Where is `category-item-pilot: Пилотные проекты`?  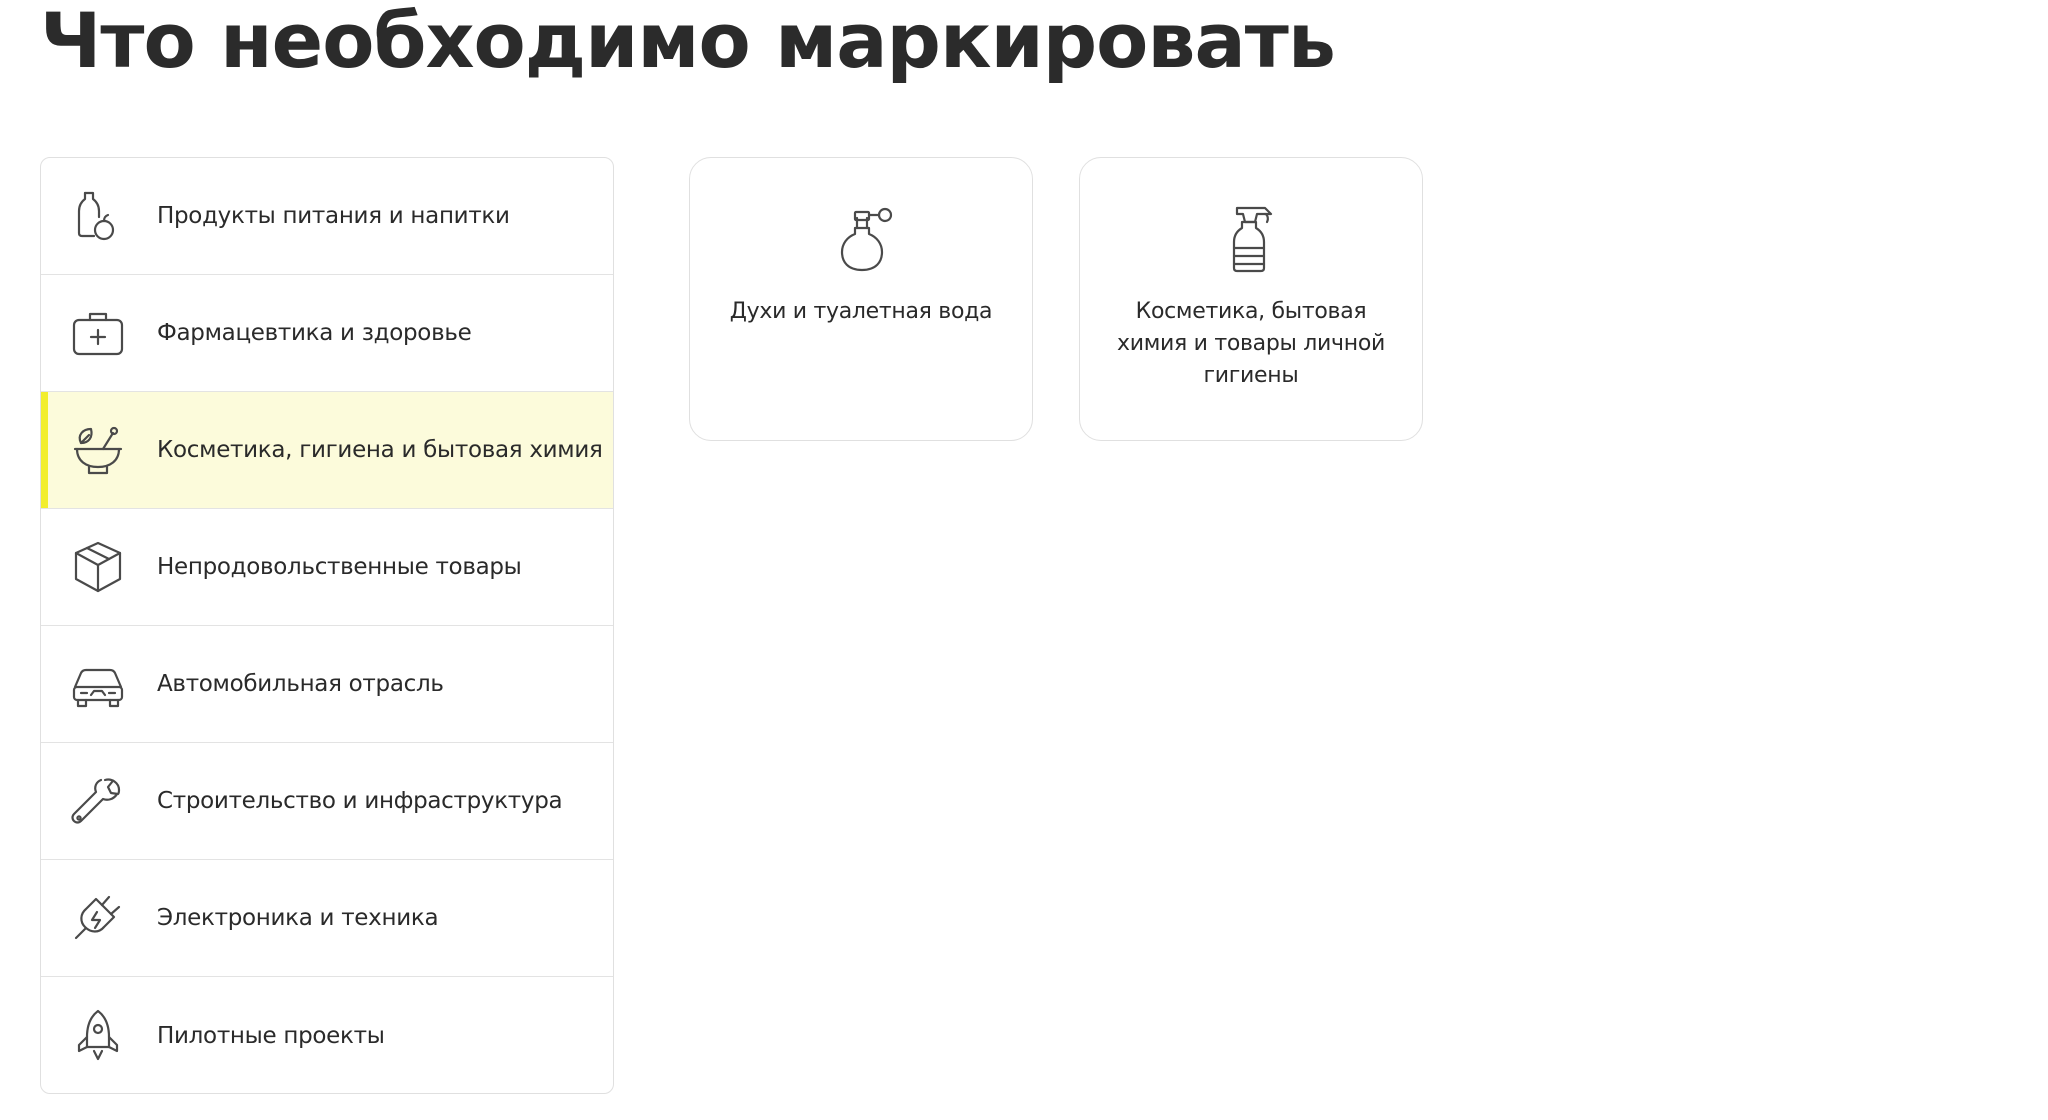
category-item-pilot: Пилотные проекты is located at coordinates (327, 1035).